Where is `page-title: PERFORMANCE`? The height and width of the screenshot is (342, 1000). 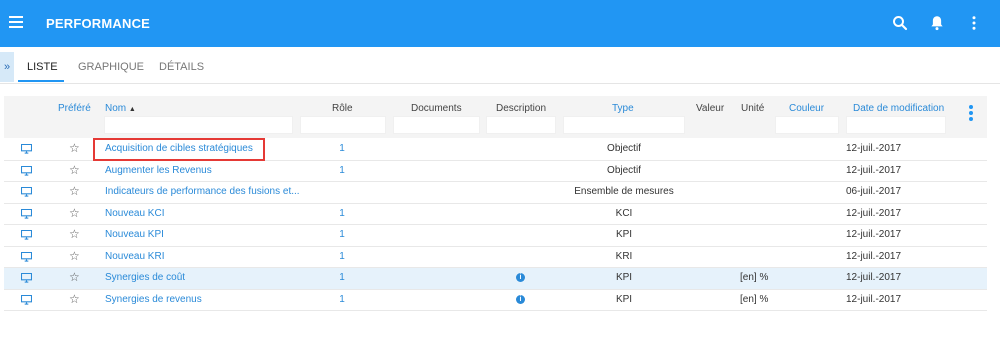
page-title: PERFORMANCE is located at coordinates (98, 23).